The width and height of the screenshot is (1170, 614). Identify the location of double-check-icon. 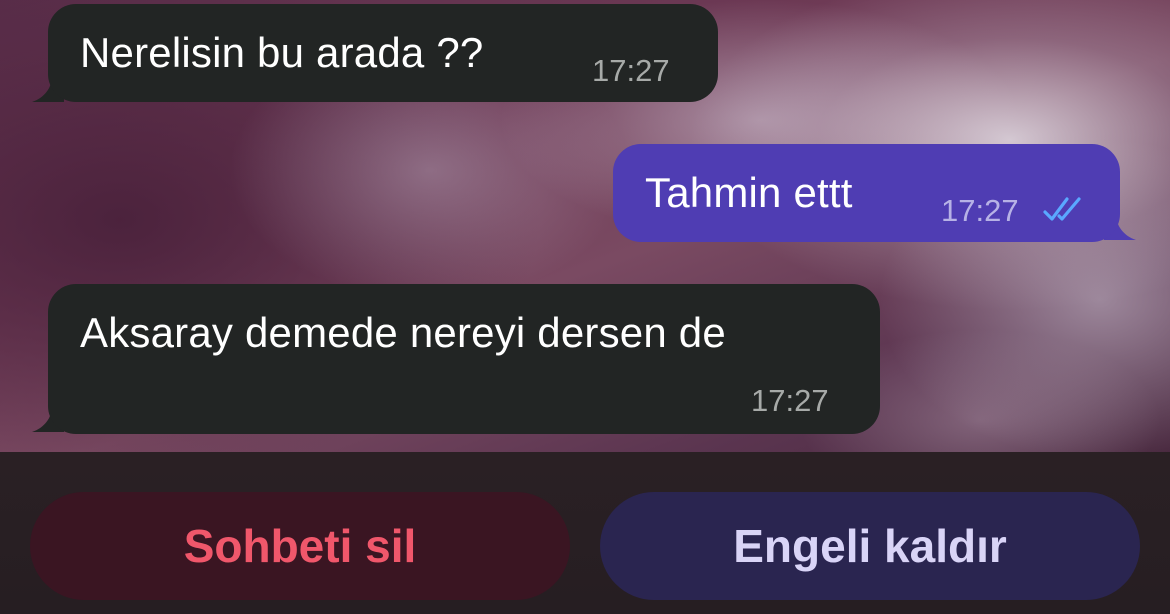
(1062, 209).